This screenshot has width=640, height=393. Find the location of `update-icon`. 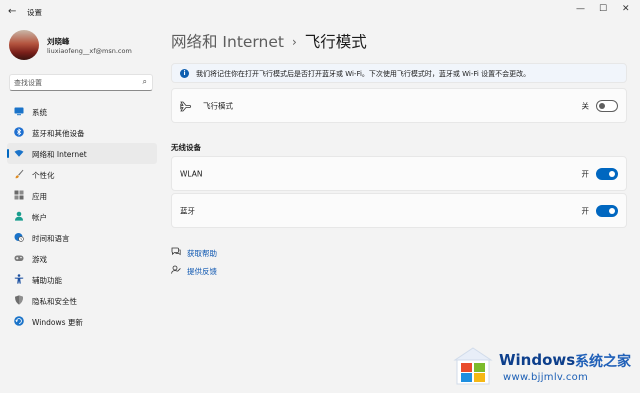

update-icon is located at coordinates (19, 321).